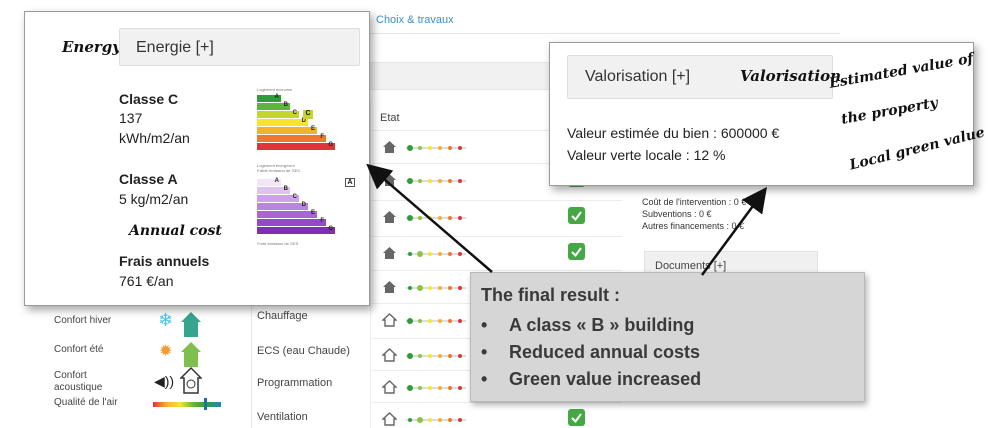  I want to click on energy-letter: E, so click(312, 129).